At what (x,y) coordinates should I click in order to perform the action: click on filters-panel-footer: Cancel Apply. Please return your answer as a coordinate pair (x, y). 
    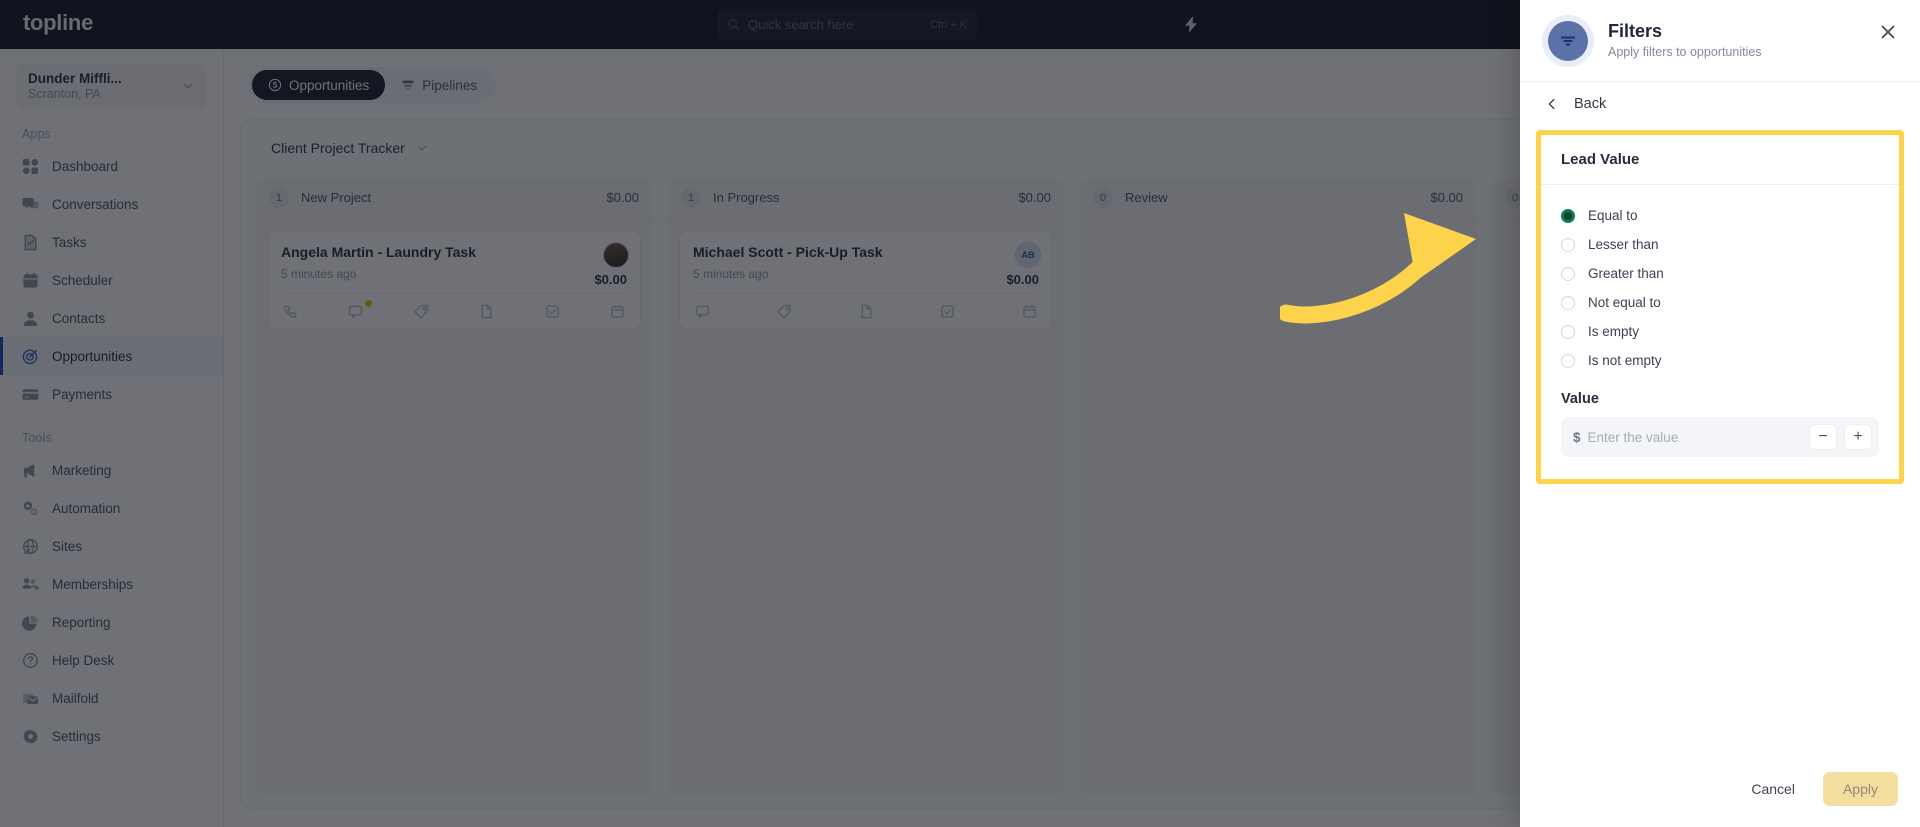
    Looking at the image, I should click on (1720, 789).